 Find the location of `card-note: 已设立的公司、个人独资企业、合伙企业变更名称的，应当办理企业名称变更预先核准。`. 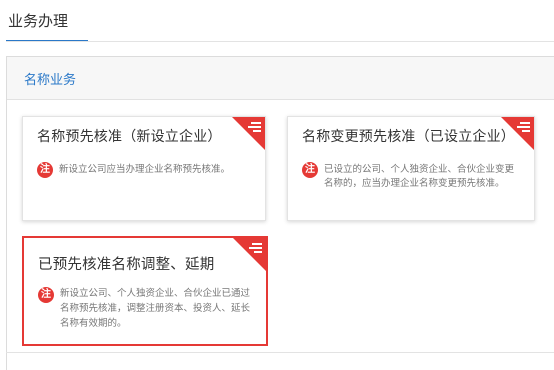

card-note: 已设立的公司、个人独资企业、合伙企业变更名称的，应当办理企业名称变更预先核准。 is located at coordinates (419, 176).